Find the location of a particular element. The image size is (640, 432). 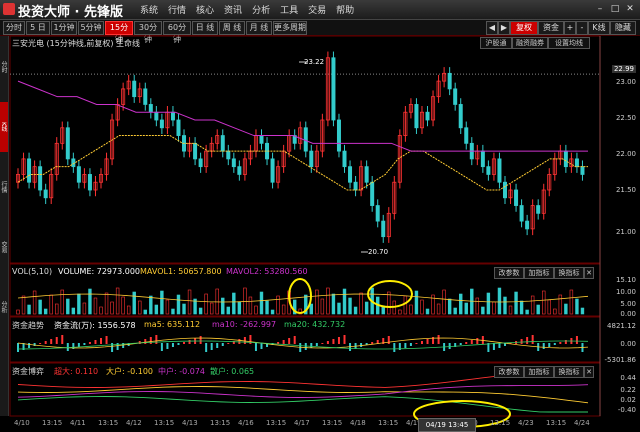

price-label: 22.50 is located at coordinates (625, 118).